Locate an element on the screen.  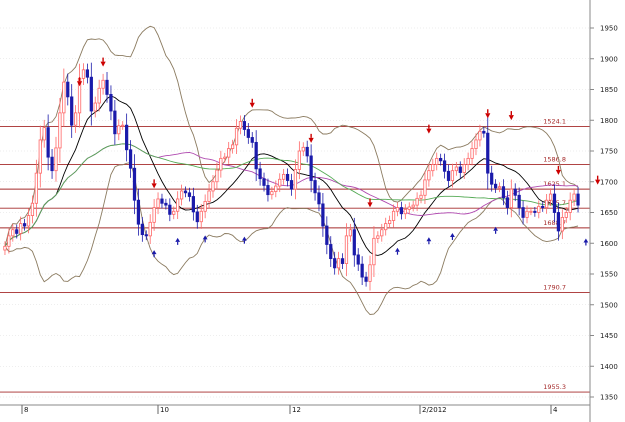
y-tick-label: 1350 is located at coordinates (609, 398).